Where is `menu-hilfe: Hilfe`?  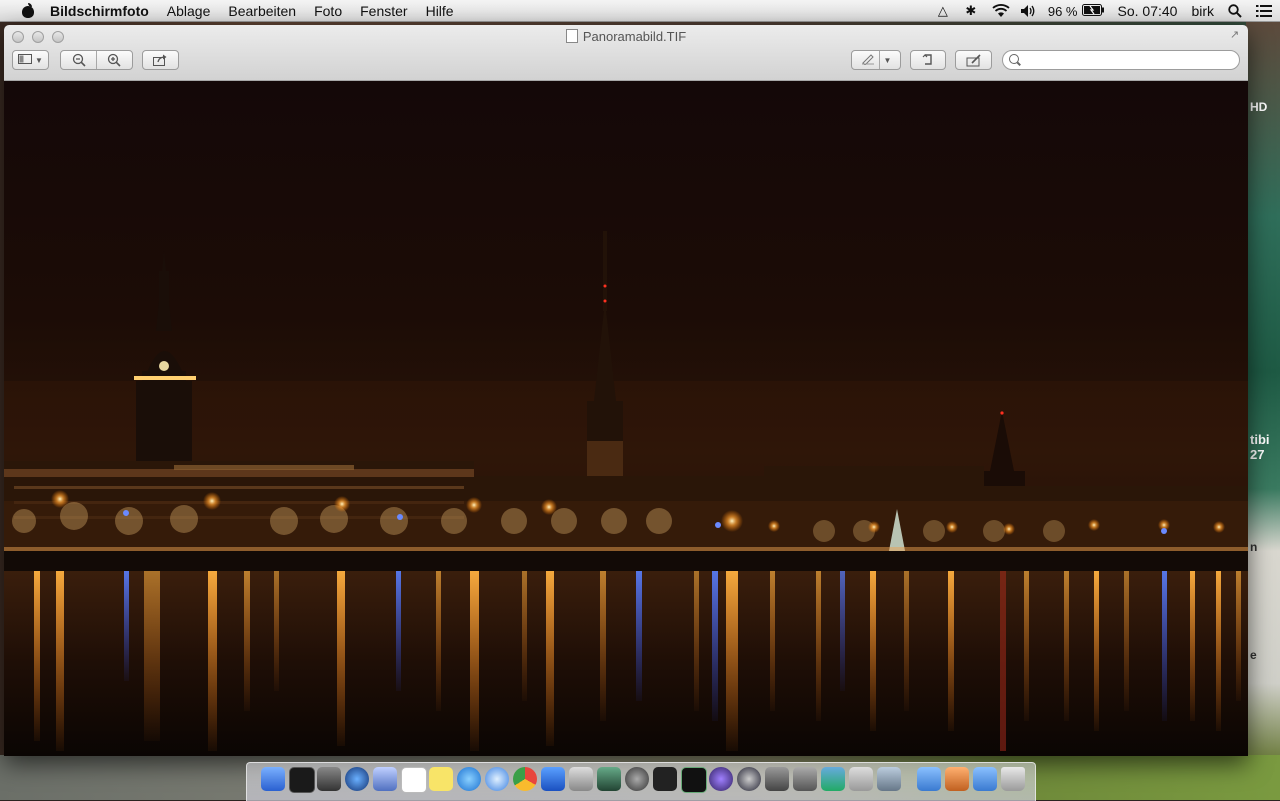
menu-hilfe: Hilfe is located at coordinates (440, 11).